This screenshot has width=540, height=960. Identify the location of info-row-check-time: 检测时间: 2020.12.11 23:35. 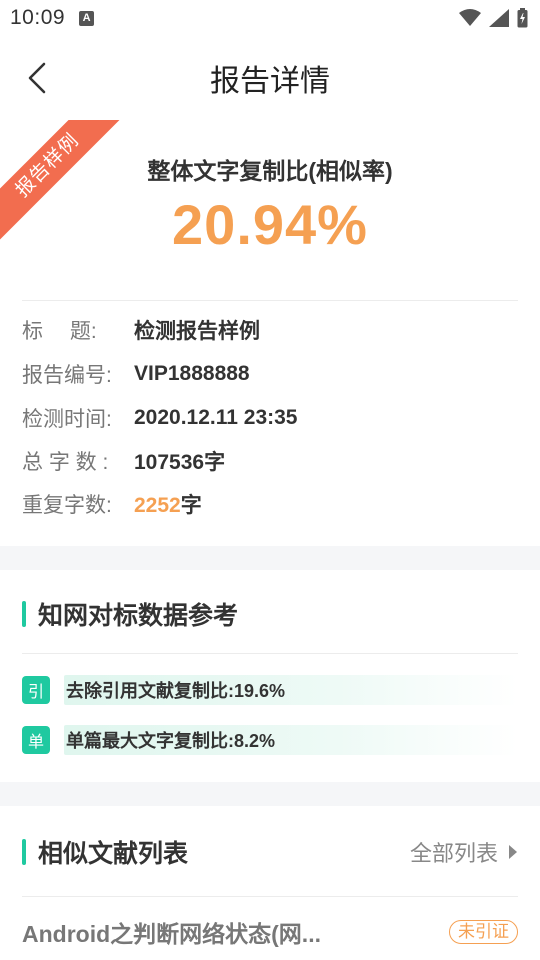
(272, 418).